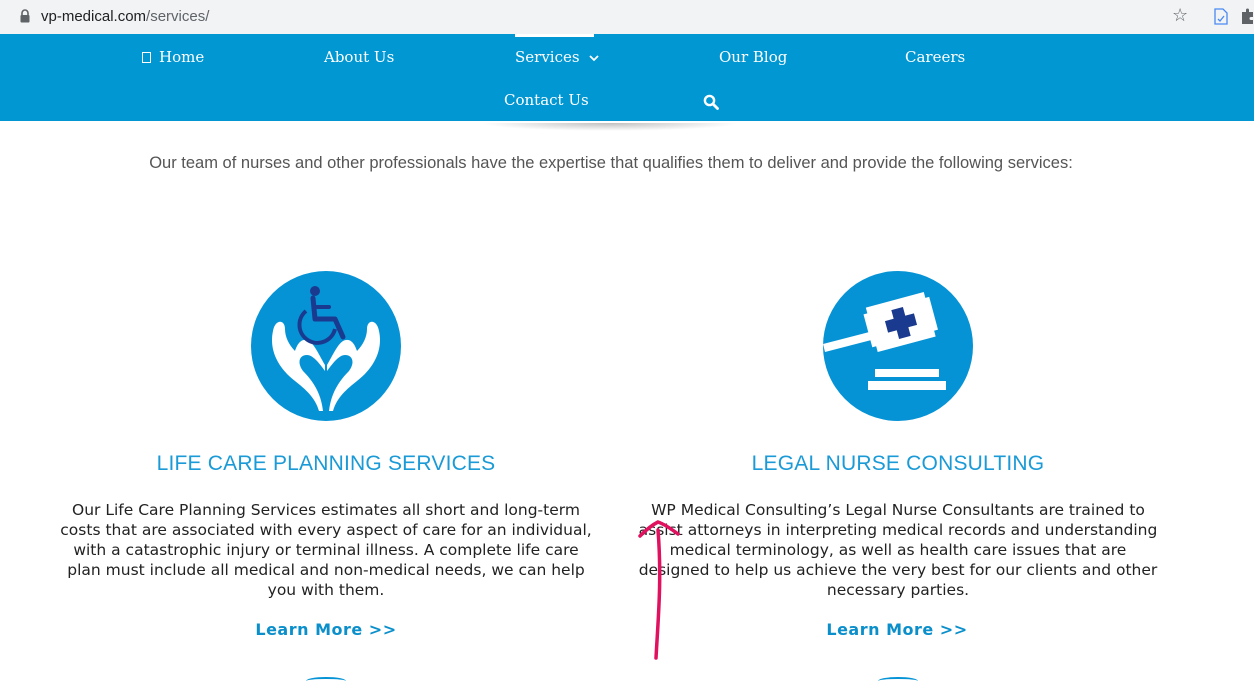 The height and width of the screenshot is (681, 1254). Describe the element at coordinates (547, 57) in the screenshot. I see `nav-services-label: Services` at that location.